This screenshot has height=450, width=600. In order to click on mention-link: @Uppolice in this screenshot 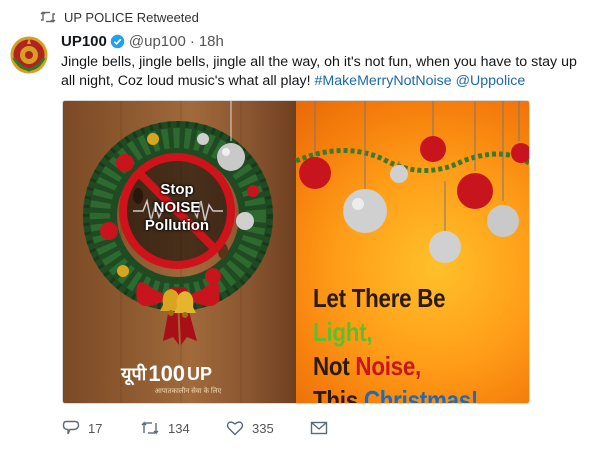, I will do `click(491, 81)`.